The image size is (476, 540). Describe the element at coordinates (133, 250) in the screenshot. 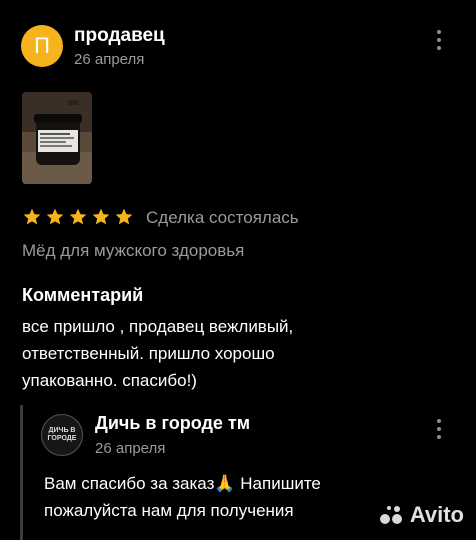

I see `product-title: Мёд для мужского здоровья` at that location.